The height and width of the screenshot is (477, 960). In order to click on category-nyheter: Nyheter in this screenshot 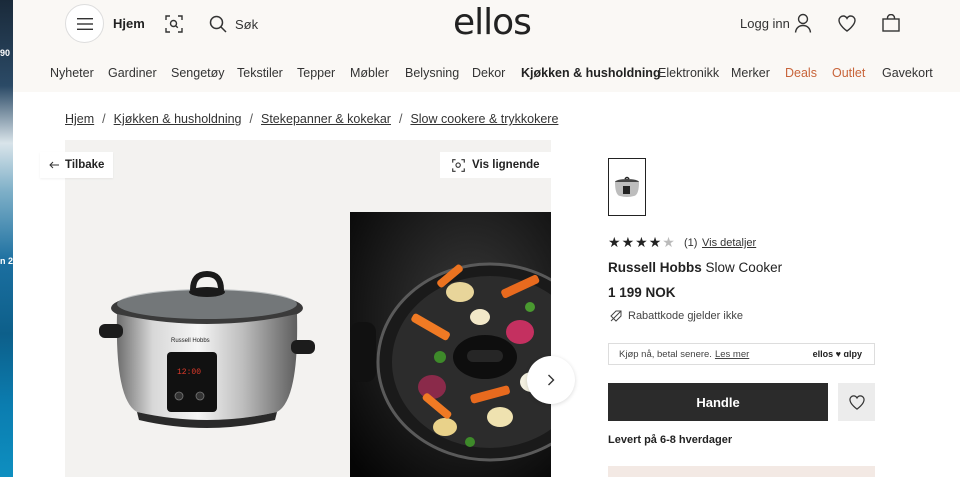, I will do `click(72, 73)`.